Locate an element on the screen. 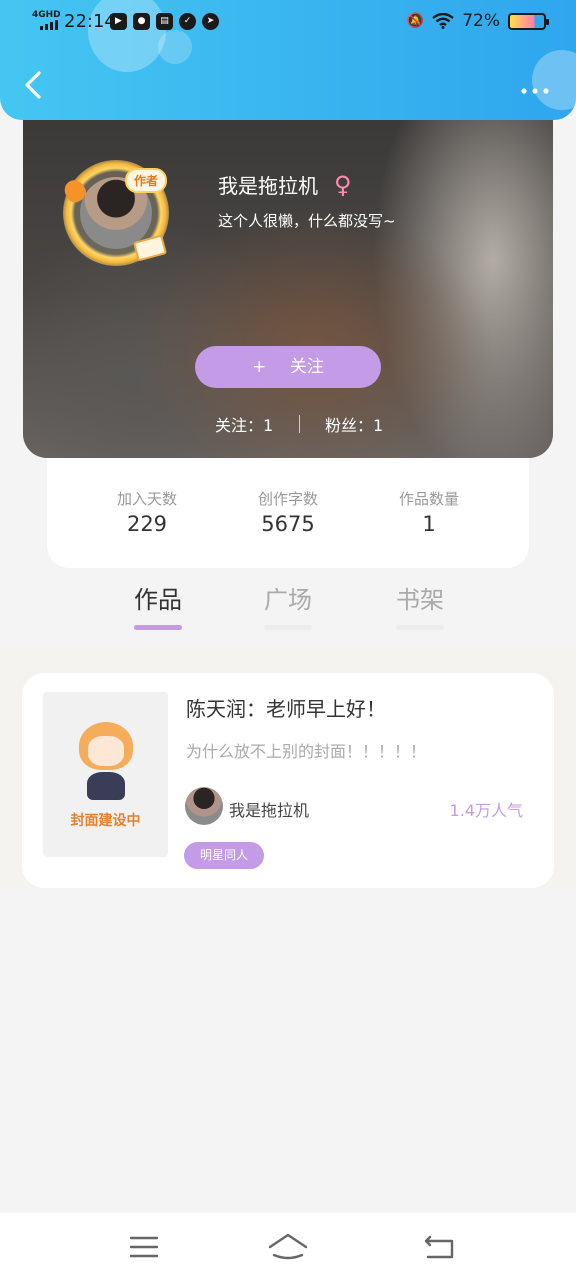  more-dots-icon is located at coordinates (535, 91).